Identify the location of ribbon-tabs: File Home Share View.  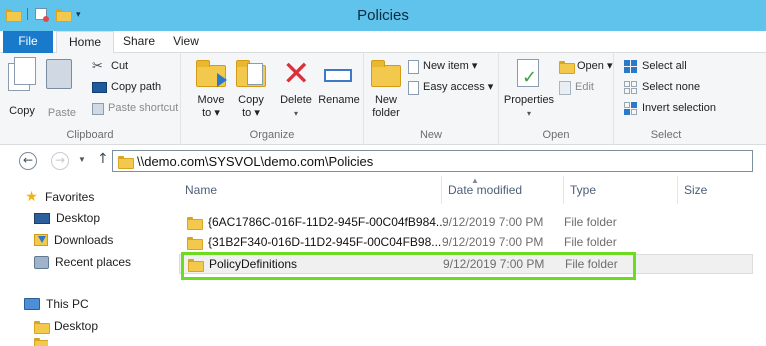
(383, 42).